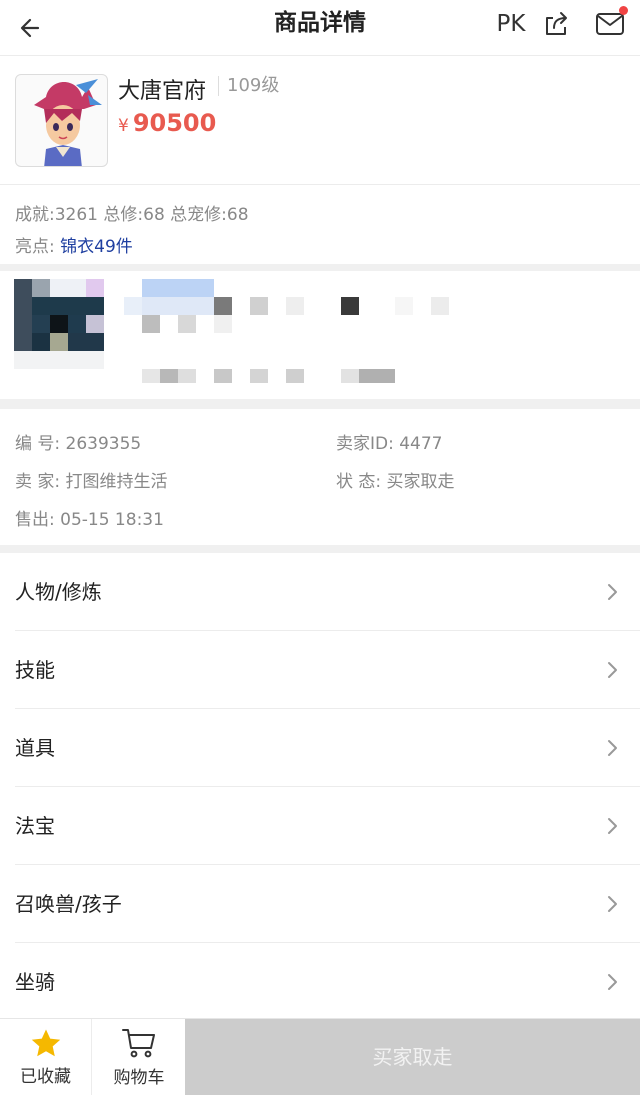 This screenshot has width=640, height=1095. I want to click on price: ¥90500, so click(167, 123).